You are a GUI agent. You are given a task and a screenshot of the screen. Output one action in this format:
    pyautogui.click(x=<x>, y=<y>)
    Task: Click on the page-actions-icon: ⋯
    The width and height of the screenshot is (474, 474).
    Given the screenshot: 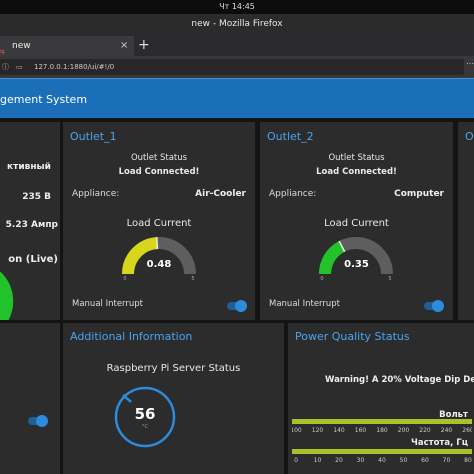 What is the action you would take?
    pyautogui.click(x=470, y=63)
    